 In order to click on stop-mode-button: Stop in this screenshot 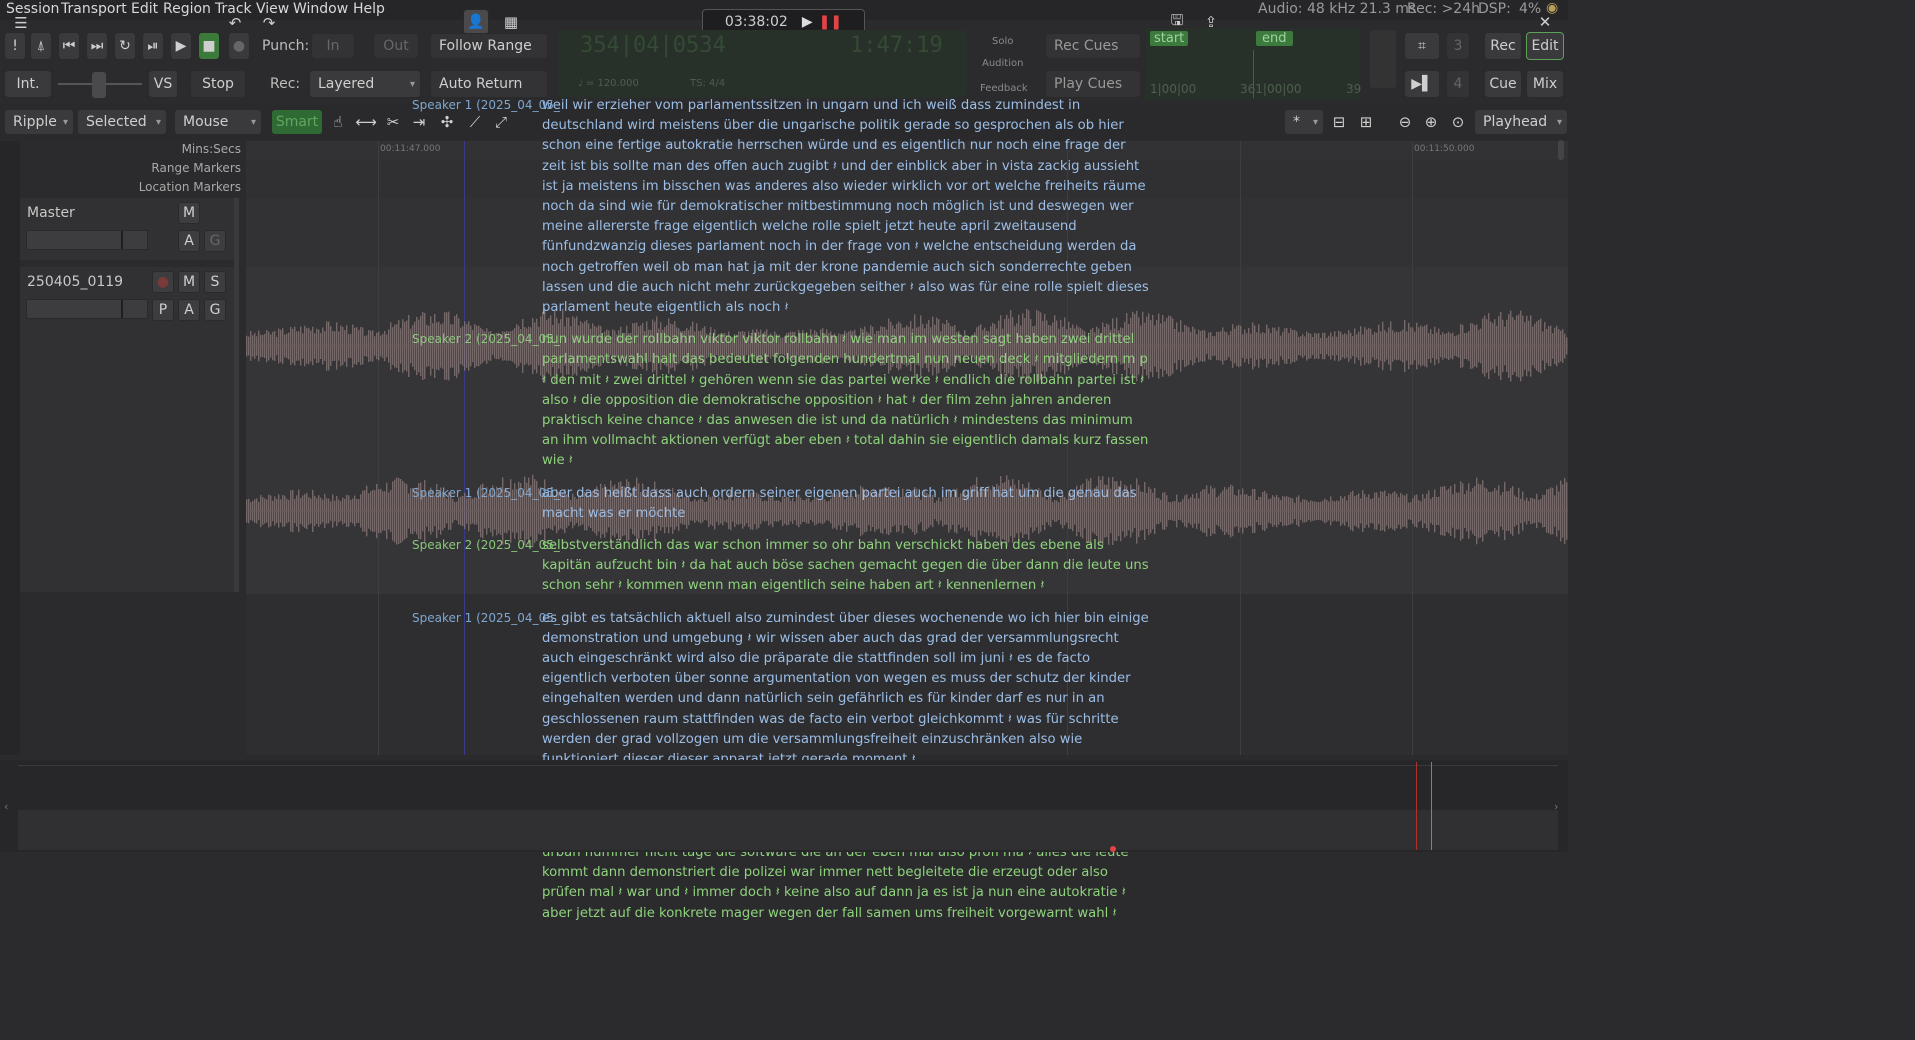, I will do `click(218, 84)`.